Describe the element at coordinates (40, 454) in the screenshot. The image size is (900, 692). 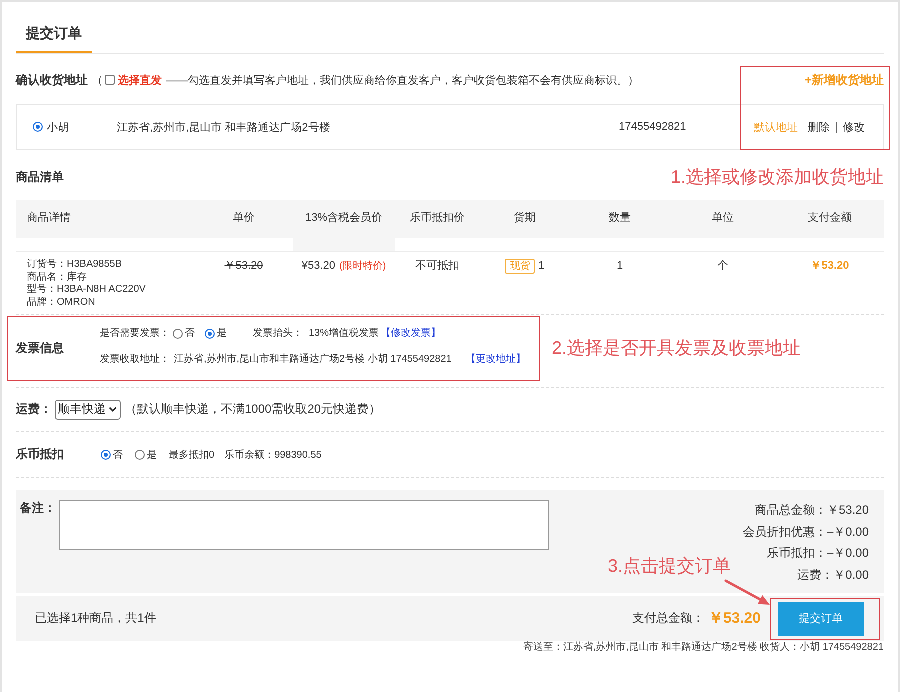
I see `section-title: 乐币抵扣` at that location.